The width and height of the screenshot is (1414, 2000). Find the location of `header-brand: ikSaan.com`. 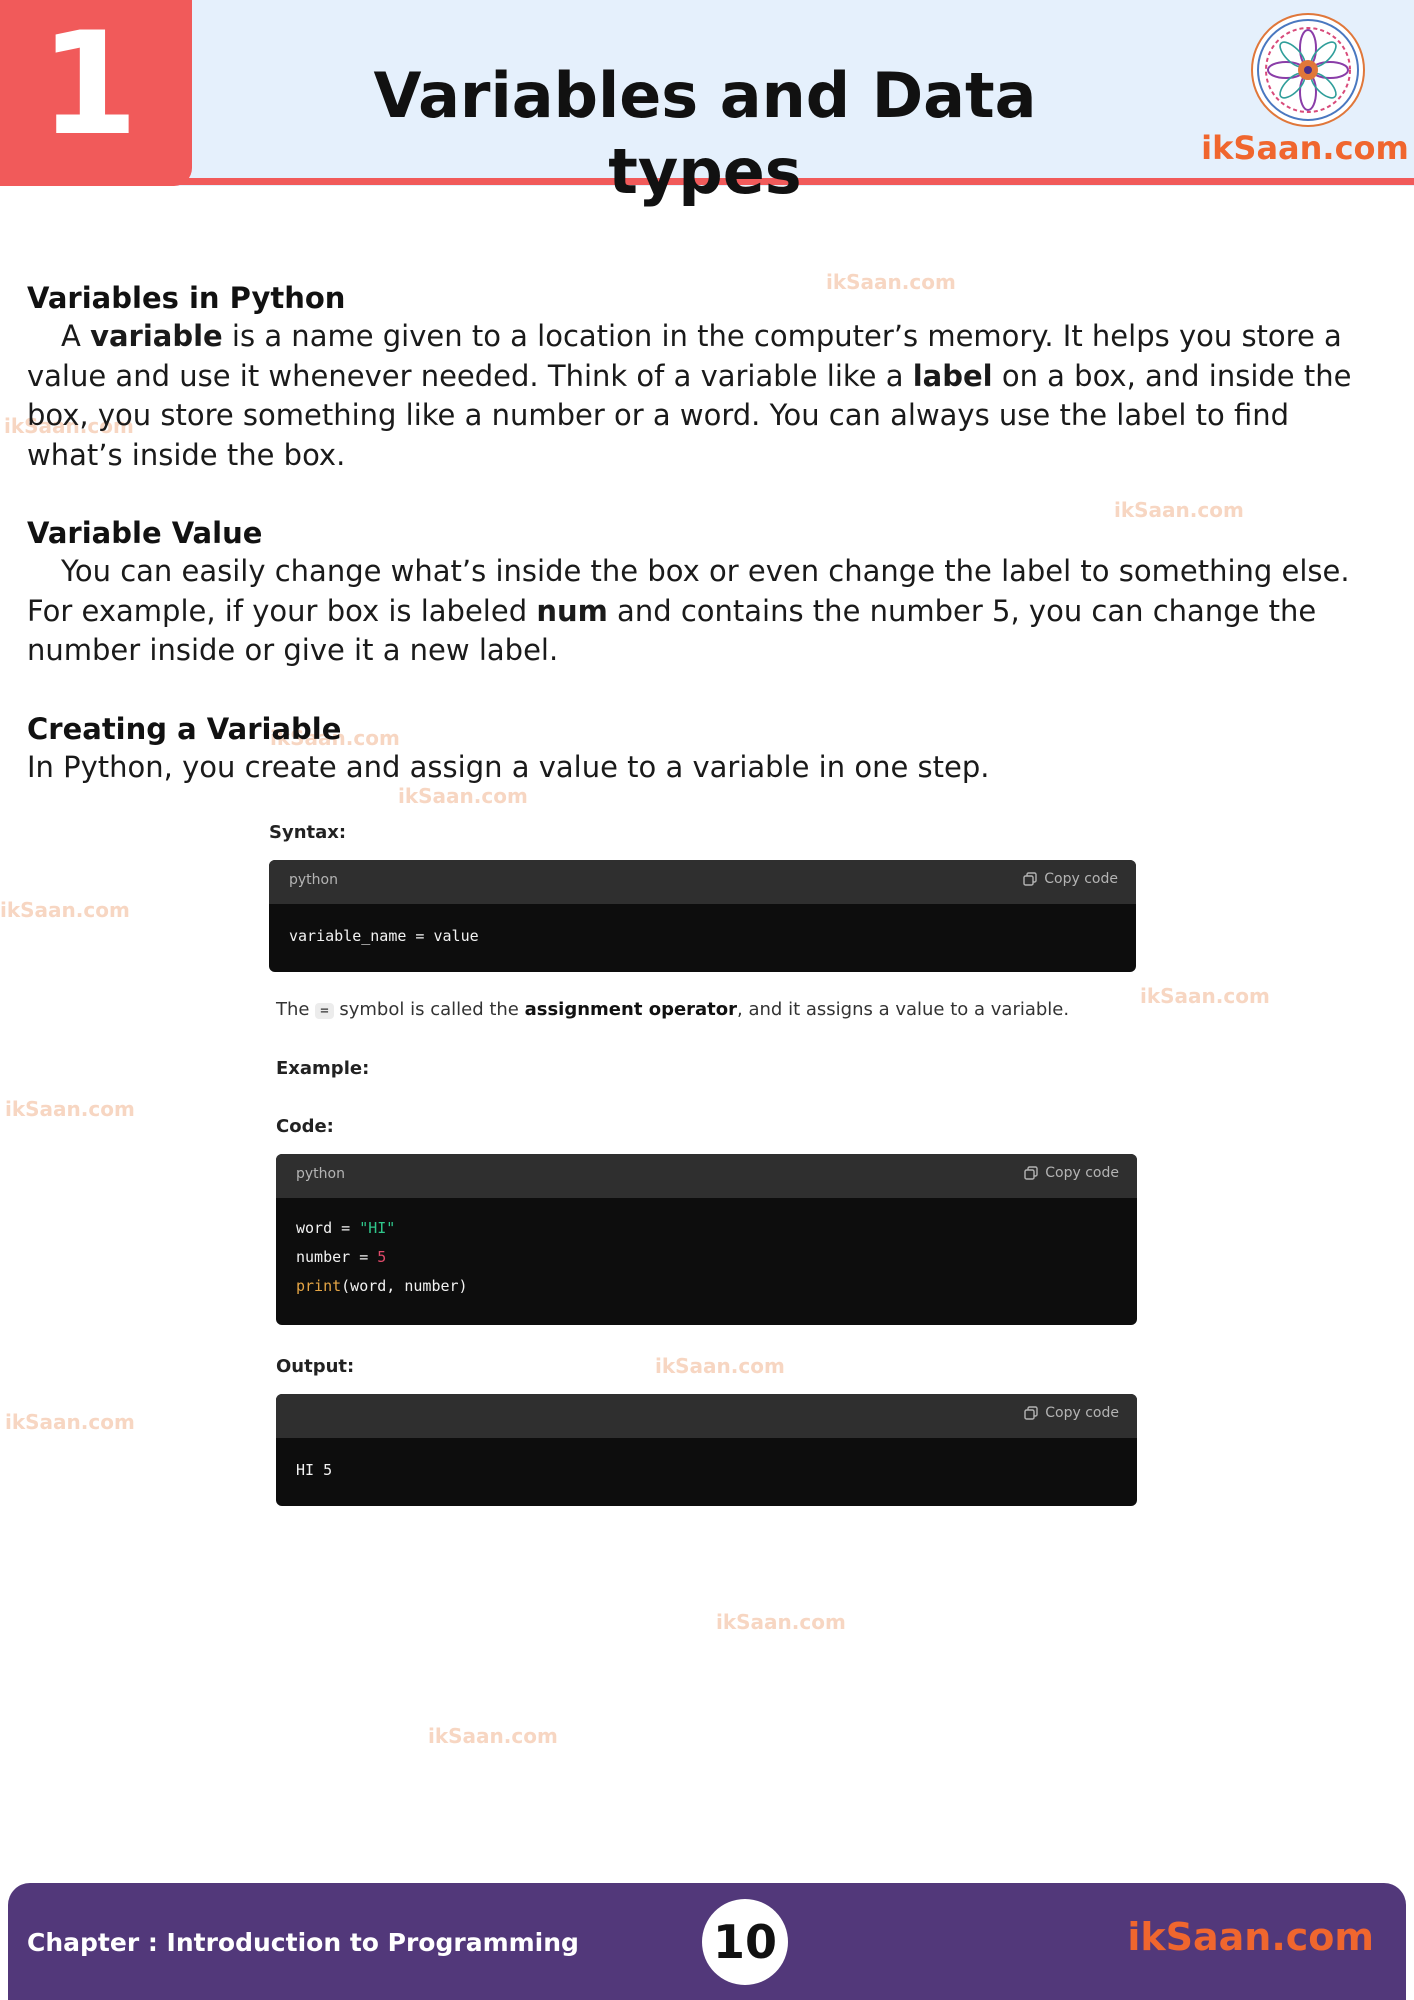

header-brand: ikSaan.com is located at coordinates (1305, 148).